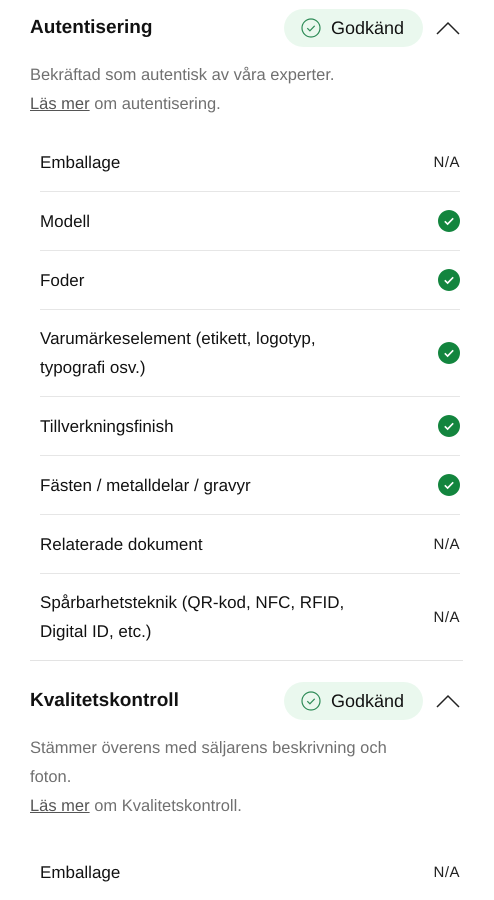 The width and height of the screenshot is (494, 900). Describe the element at coordinates (63, 281) in the screenshot. I see `criterion-label: Foder` at that location.